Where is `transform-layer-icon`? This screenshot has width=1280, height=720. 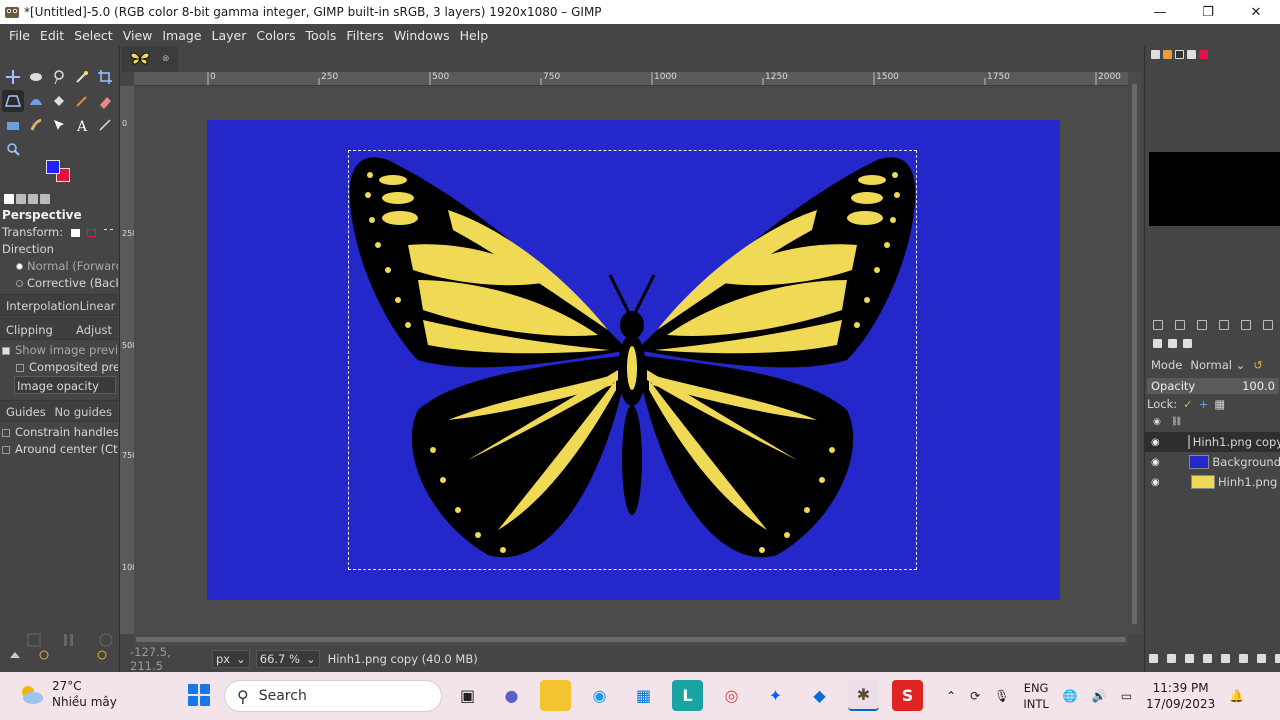
transform-layer-icon is located at coordinates (75, 232).